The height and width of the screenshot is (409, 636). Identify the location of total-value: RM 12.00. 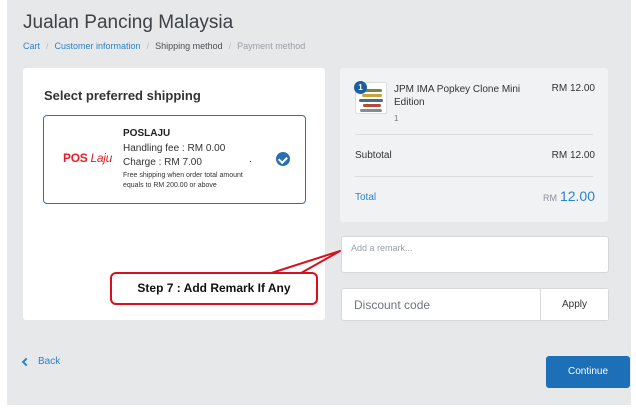
(569, 196).